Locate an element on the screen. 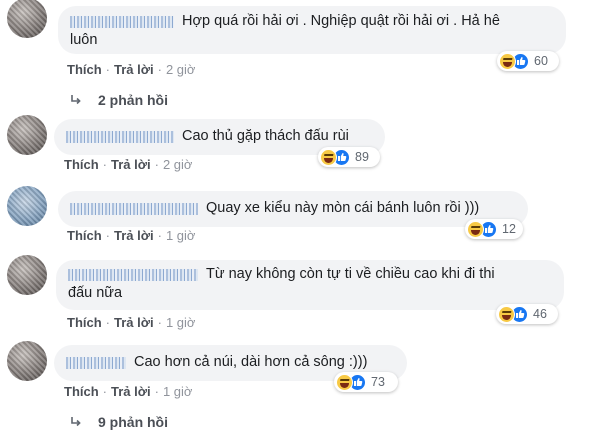  reaction-count: 46 is located at coordinates (540, 314).